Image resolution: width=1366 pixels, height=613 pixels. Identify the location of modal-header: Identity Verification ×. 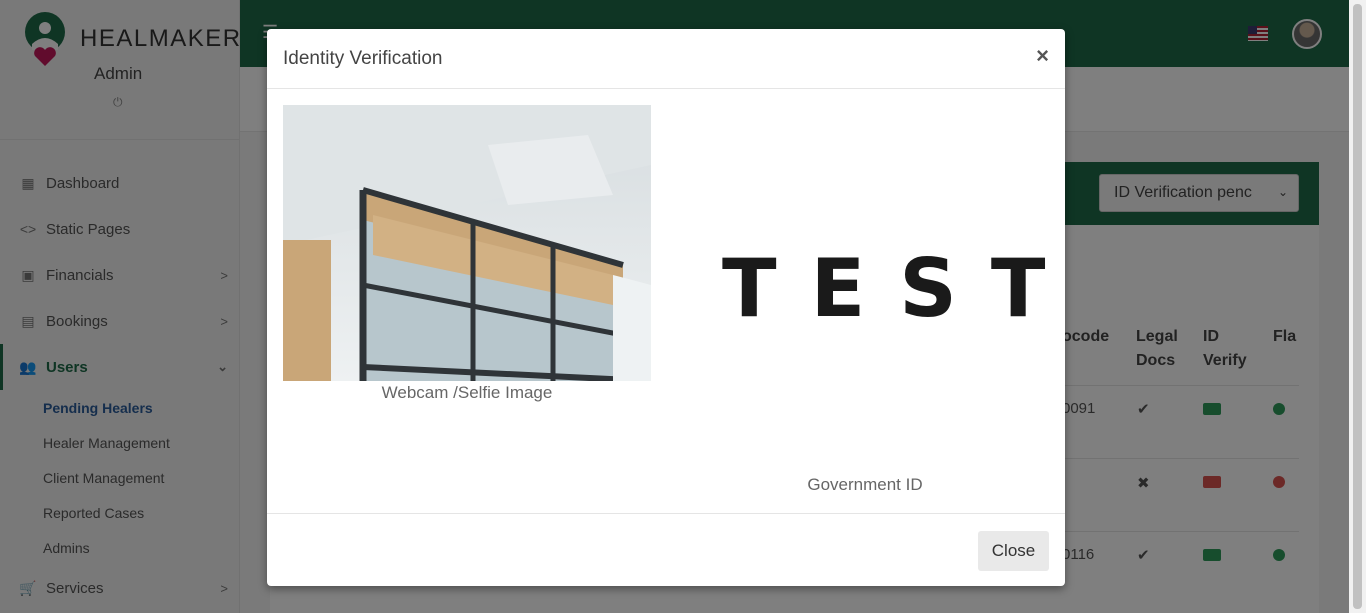
(666, 59).